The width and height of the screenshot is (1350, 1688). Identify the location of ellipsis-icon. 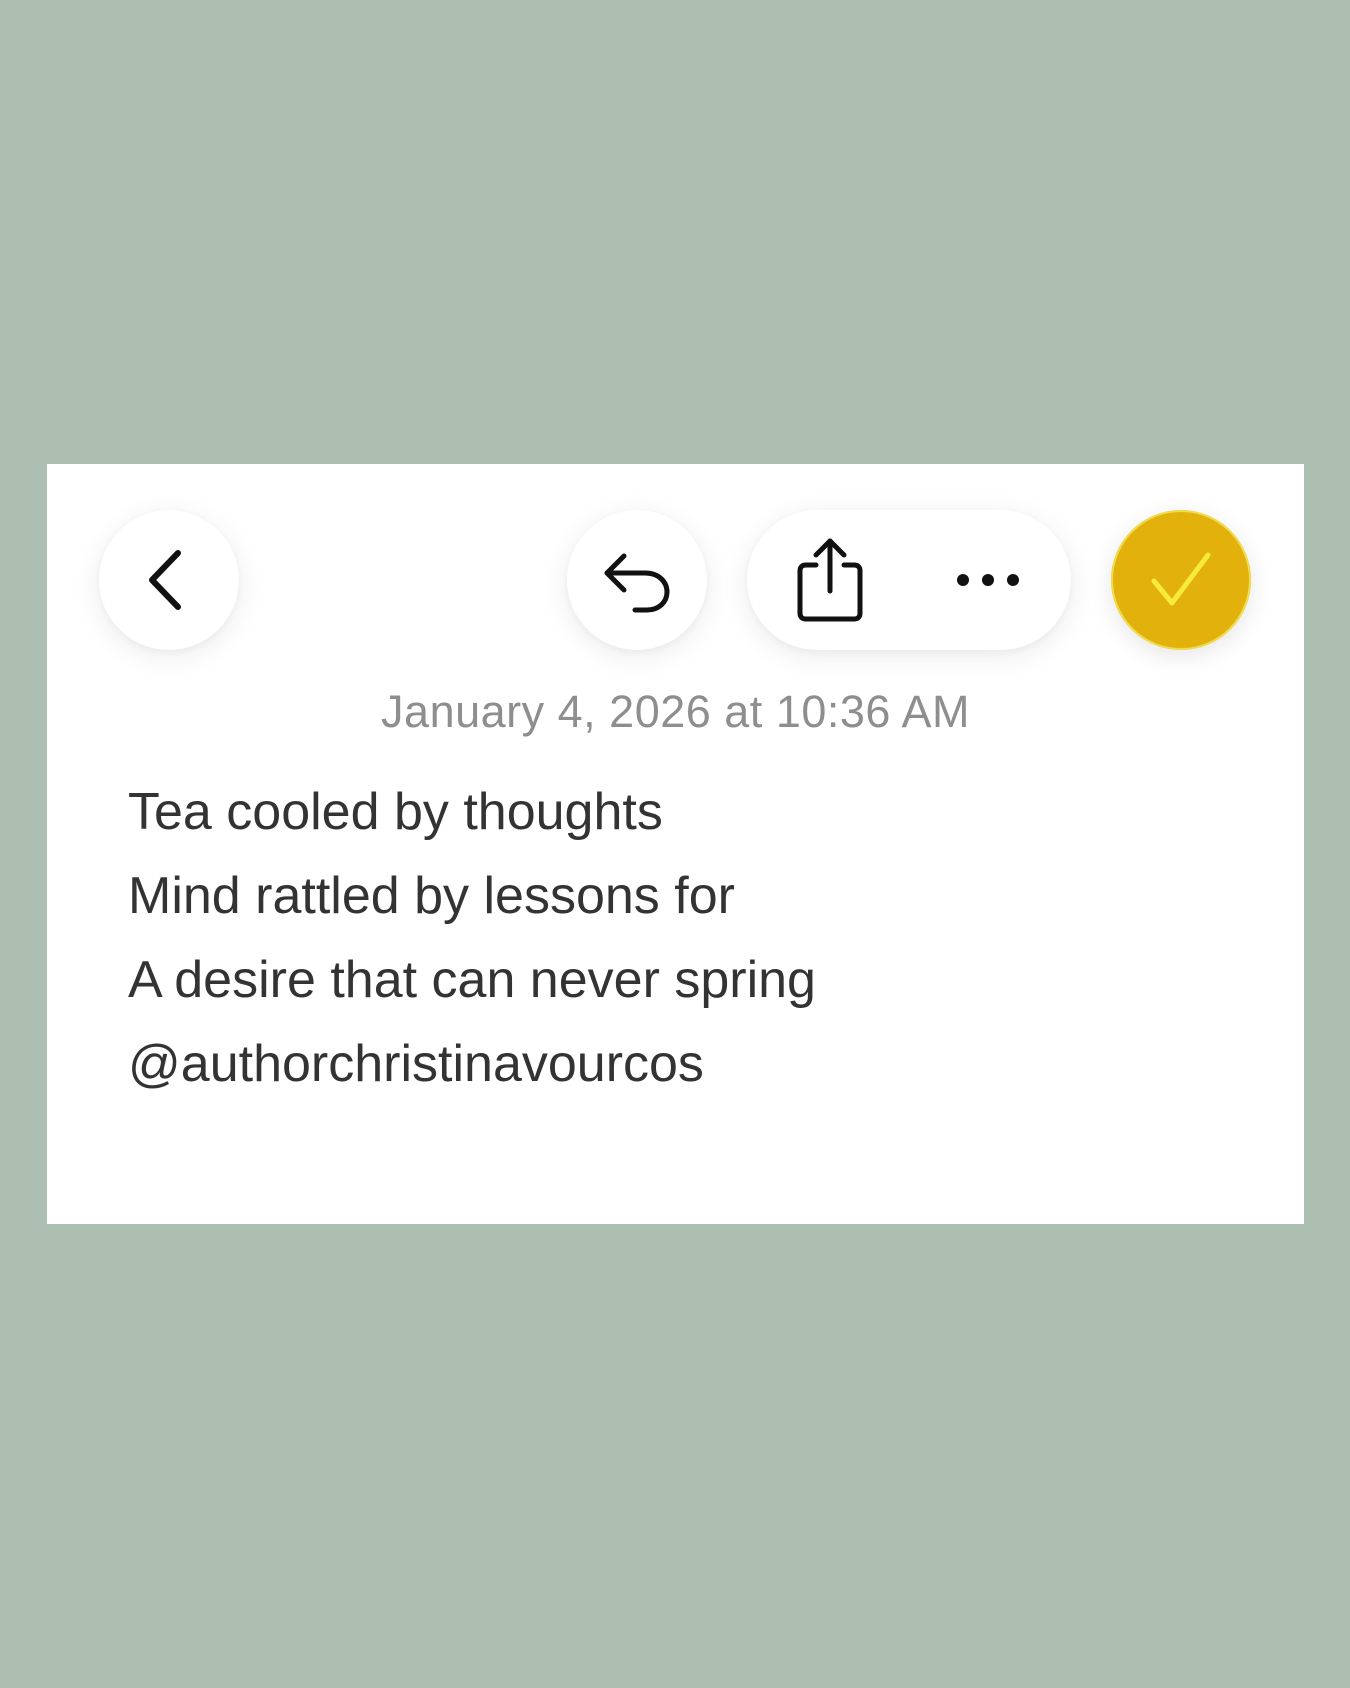
(988, 580).